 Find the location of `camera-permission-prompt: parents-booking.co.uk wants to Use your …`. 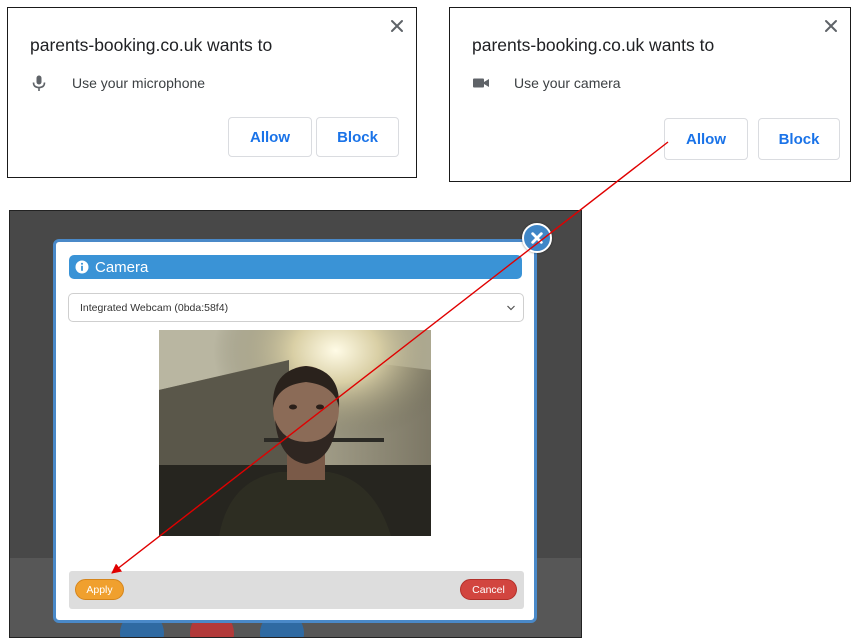

camera-permission-prompt: parents-booking.co.uk wants to Use your … is located at coordinates (650, 94).